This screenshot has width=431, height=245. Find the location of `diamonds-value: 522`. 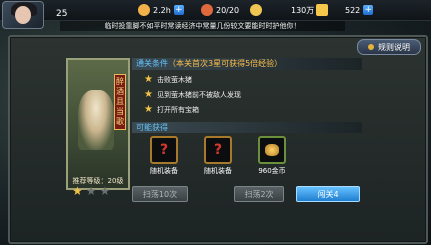

diamonds-value: 522 is located at coordinates (353, 10).